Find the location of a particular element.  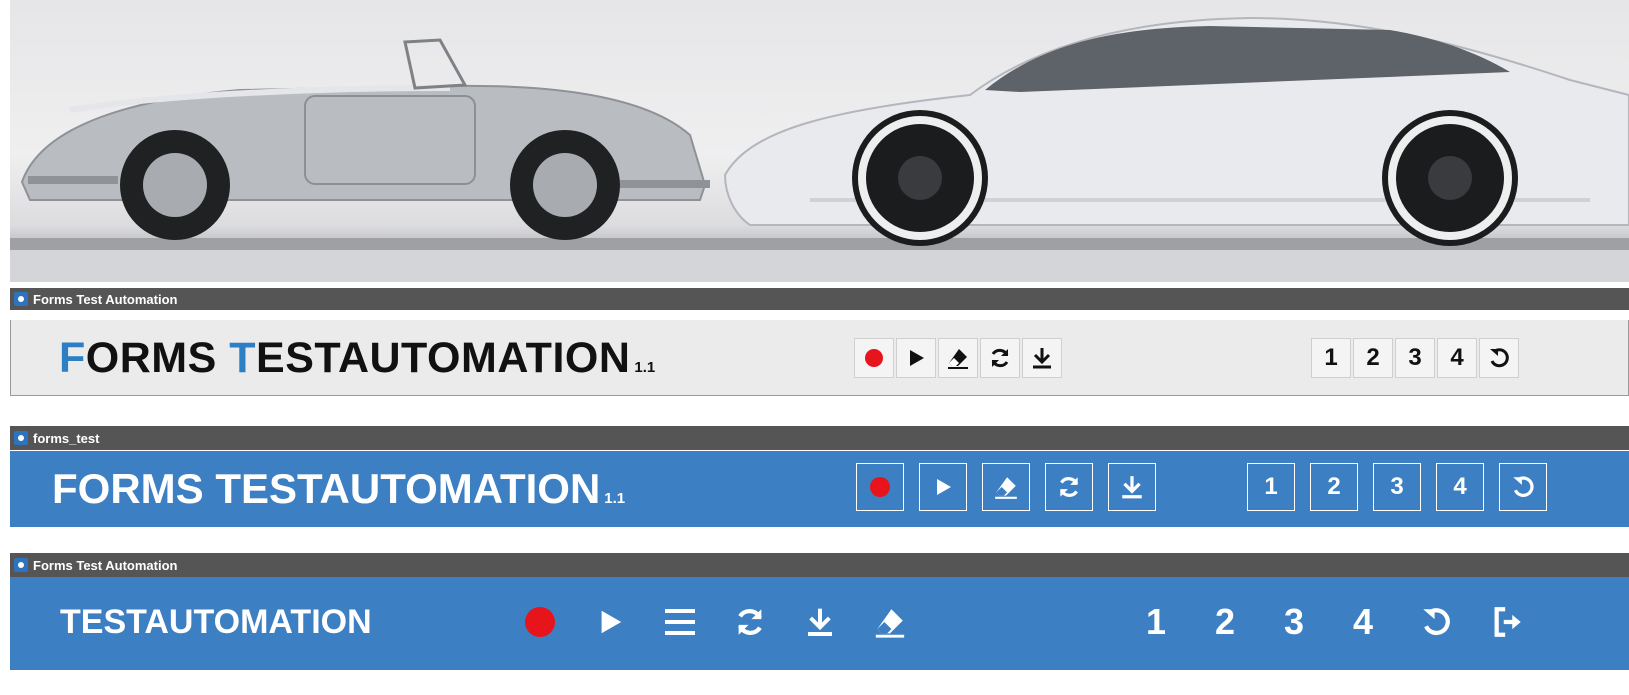

window2-toolbar: FORMS TESTAUTOMATION 1.1 1 2 3 4 is located at coordinates (819, 489).